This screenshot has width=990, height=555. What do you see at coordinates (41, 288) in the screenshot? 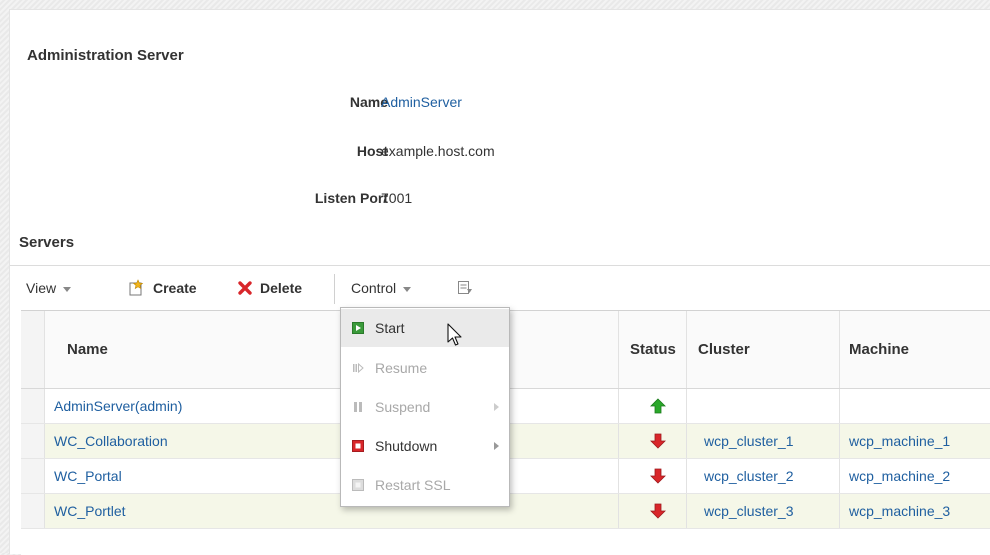
I see `view-label: View` at bounding box center [41, 288].